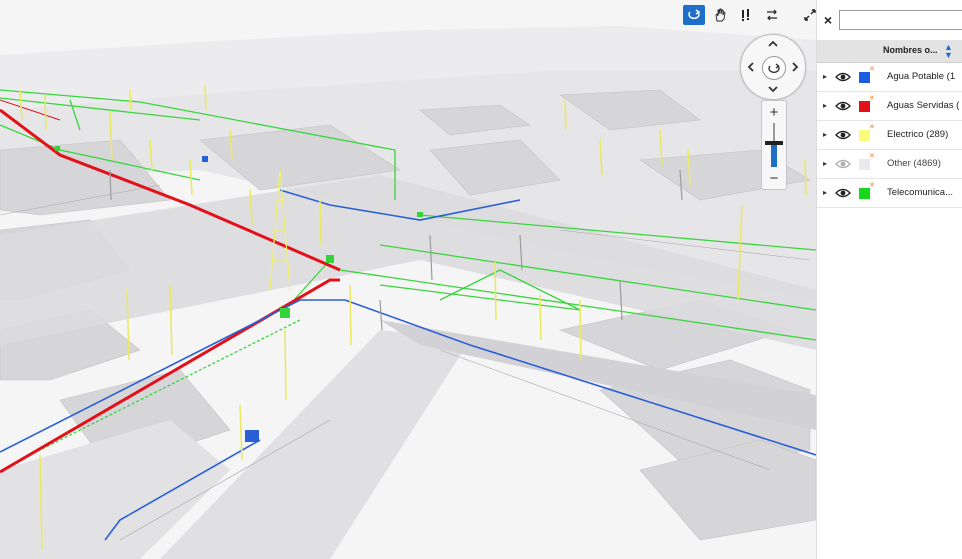 The width and height of the screenshot is (962, 559). I want to click on layer-row: ▸ ✕ Aguas Servidas (, so click(889, 106).